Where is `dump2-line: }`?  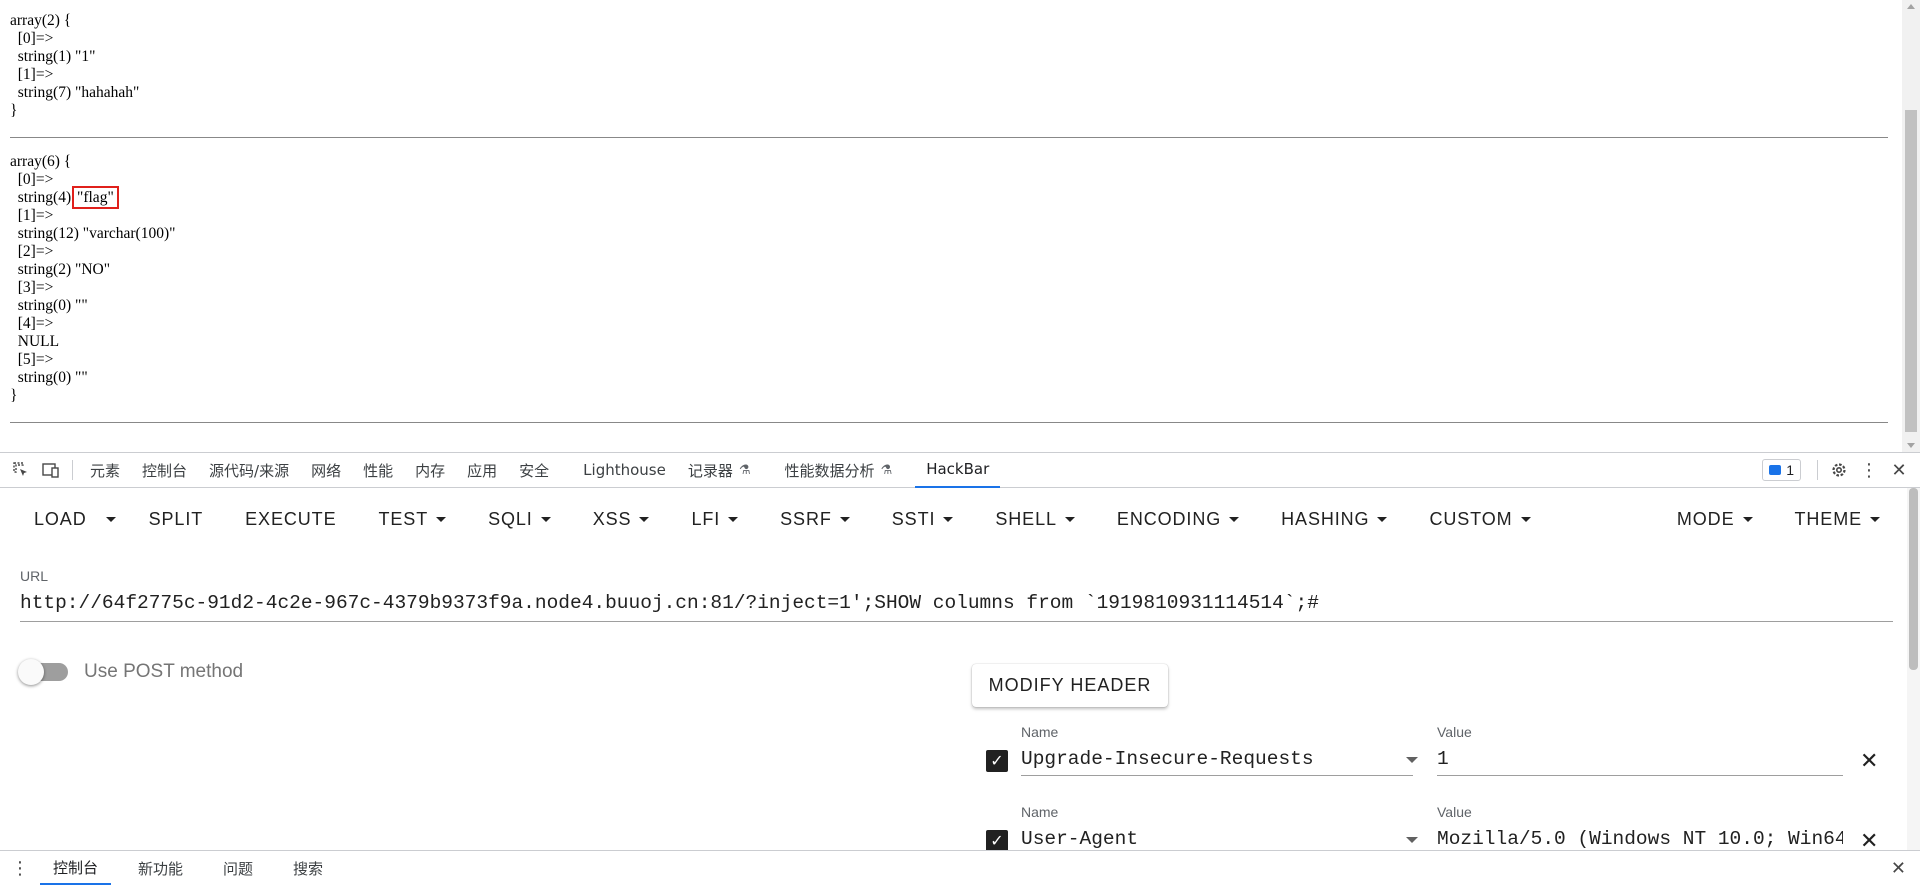 dump2-line: } is located at coordinates (14, 395).